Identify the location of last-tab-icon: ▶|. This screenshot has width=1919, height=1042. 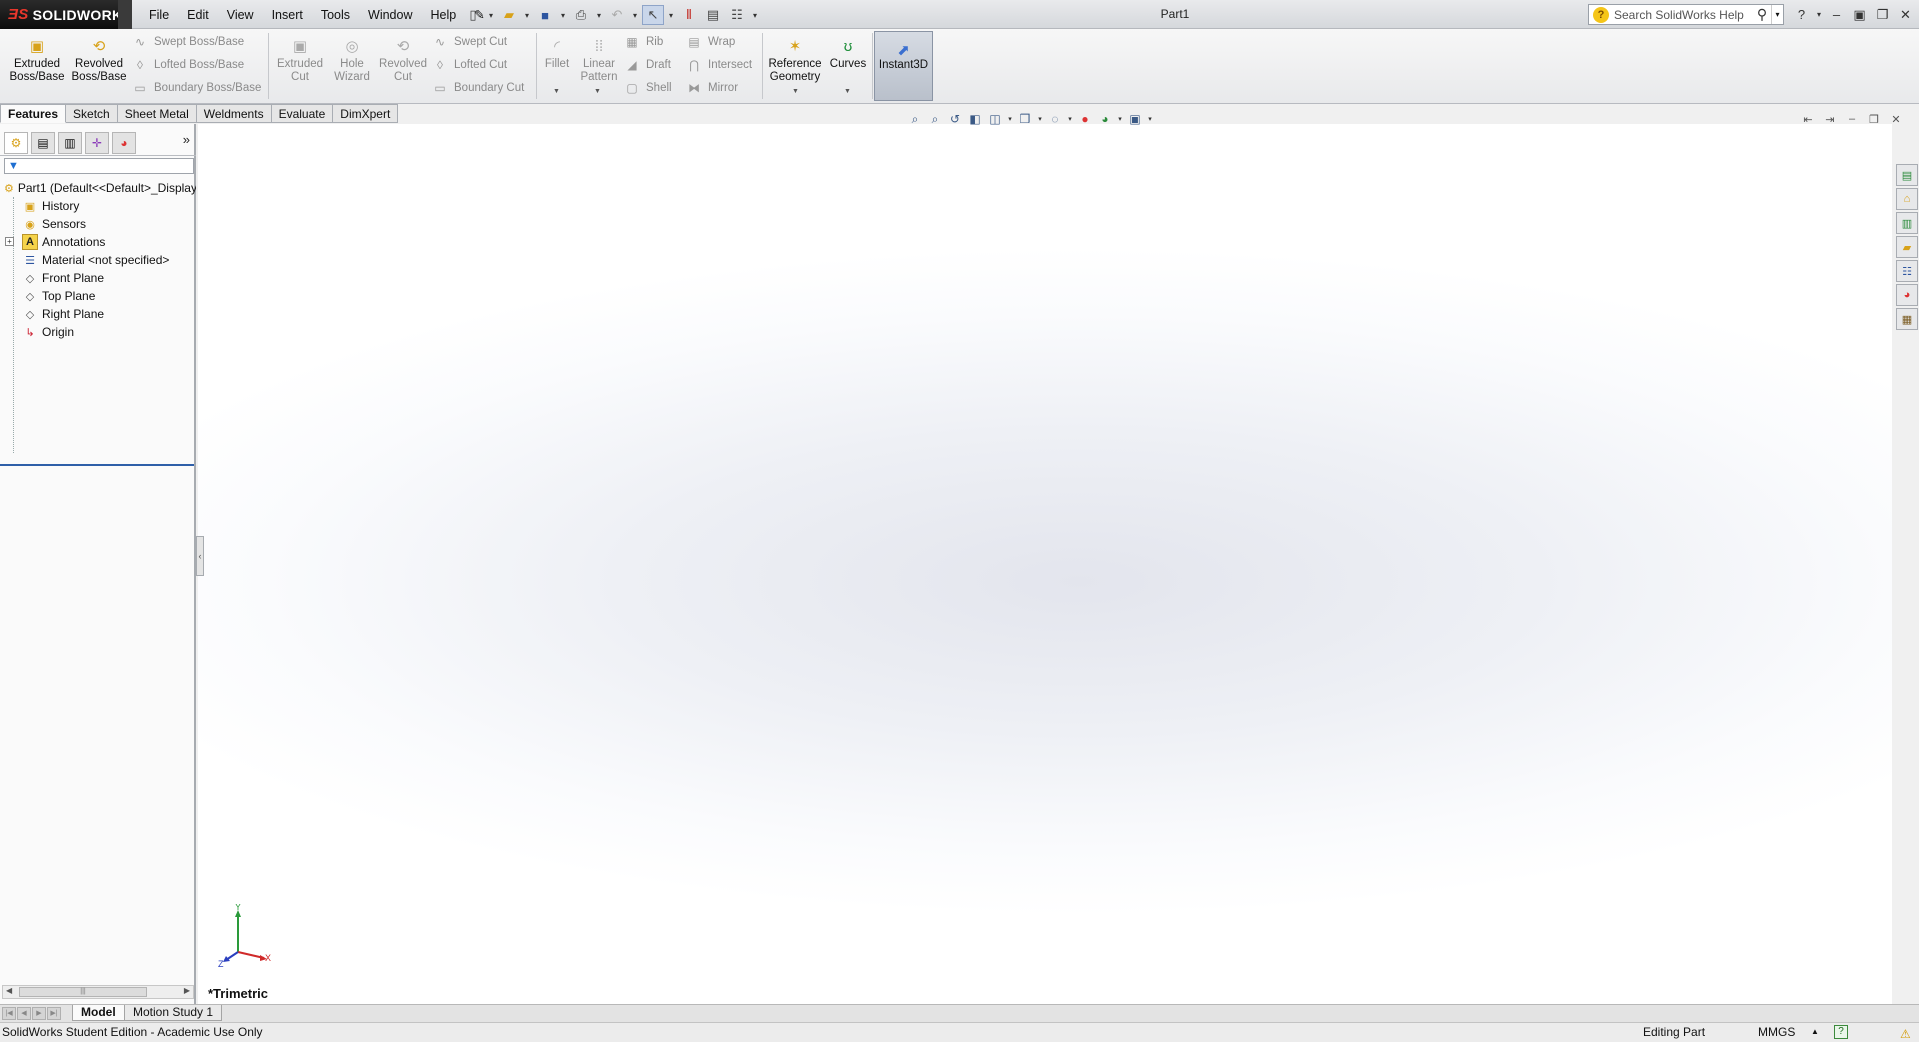
(54, 1013).